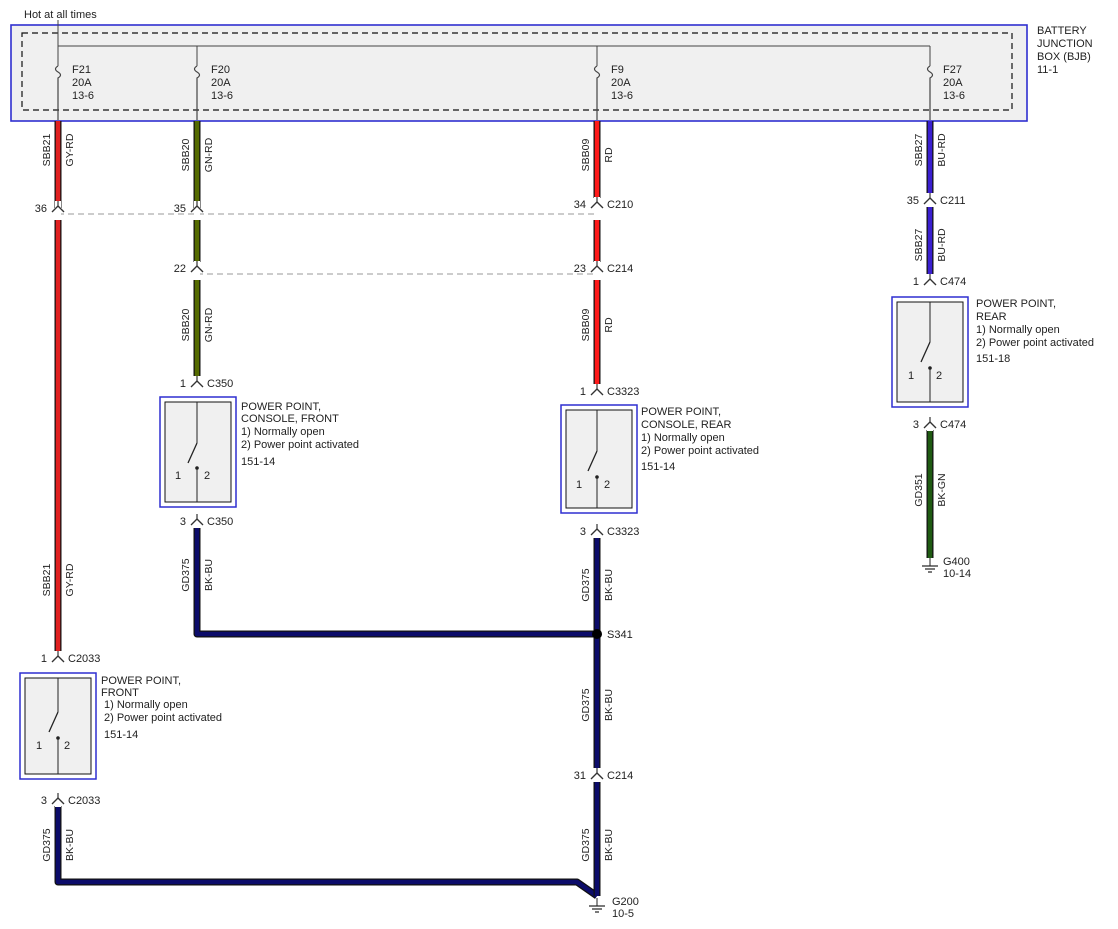  Describe the element at coordinates (1064, 57) in the screenshot. I see `bjb-title-3: BOX (BJB)` at that location.